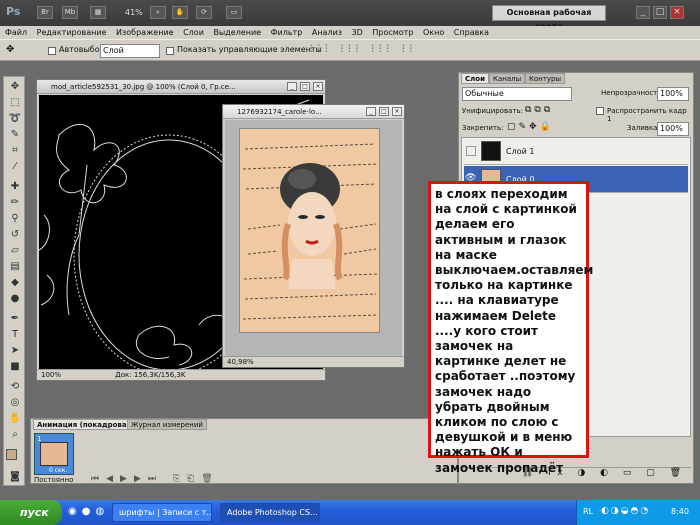 Image resolution: width=700 pixels, height=525 pixels. What do you see at coordinates (193, 32) in the screenshot?
I see `menu-layers: Слои` at bounding box center [193, 32].